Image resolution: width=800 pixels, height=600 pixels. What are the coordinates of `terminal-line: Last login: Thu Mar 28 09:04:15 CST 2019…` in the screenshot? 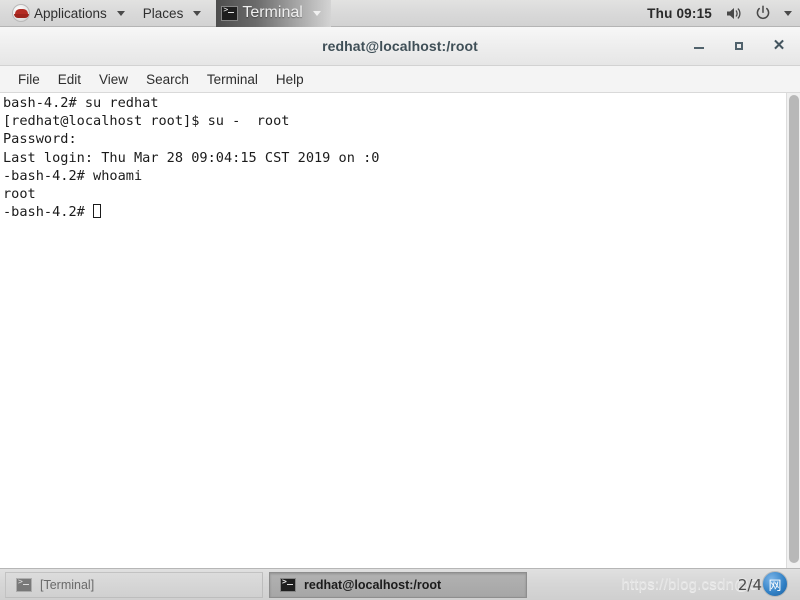 It's located at (191, 157).